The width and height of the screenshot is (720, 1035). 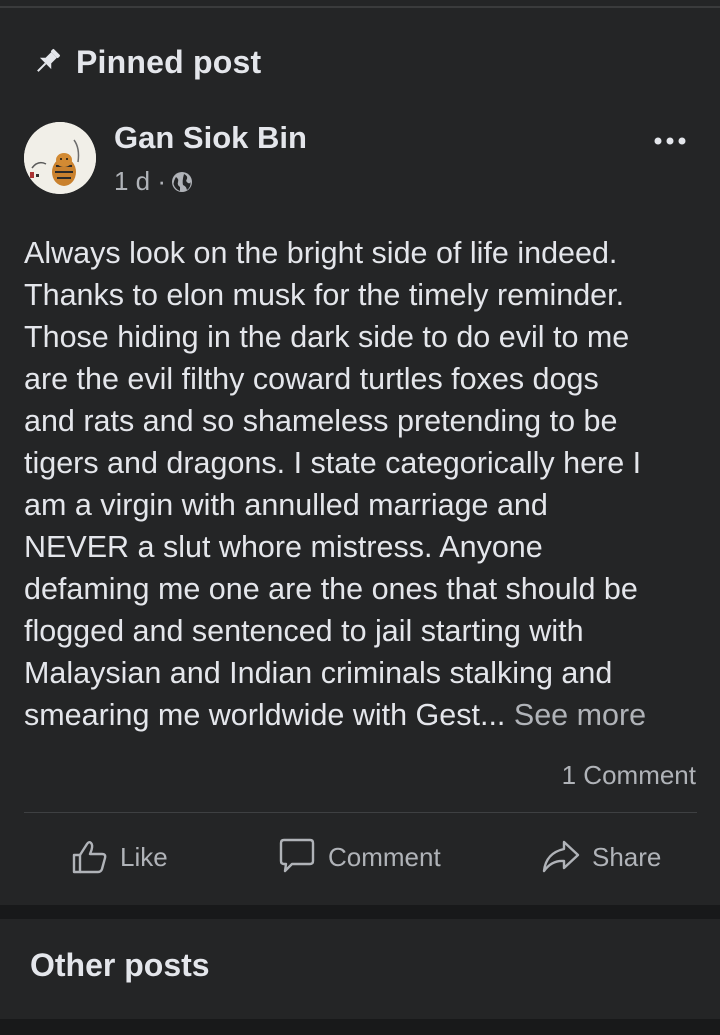 I want to click on pinned-header: Pinned post, so click(x=145, y=62).